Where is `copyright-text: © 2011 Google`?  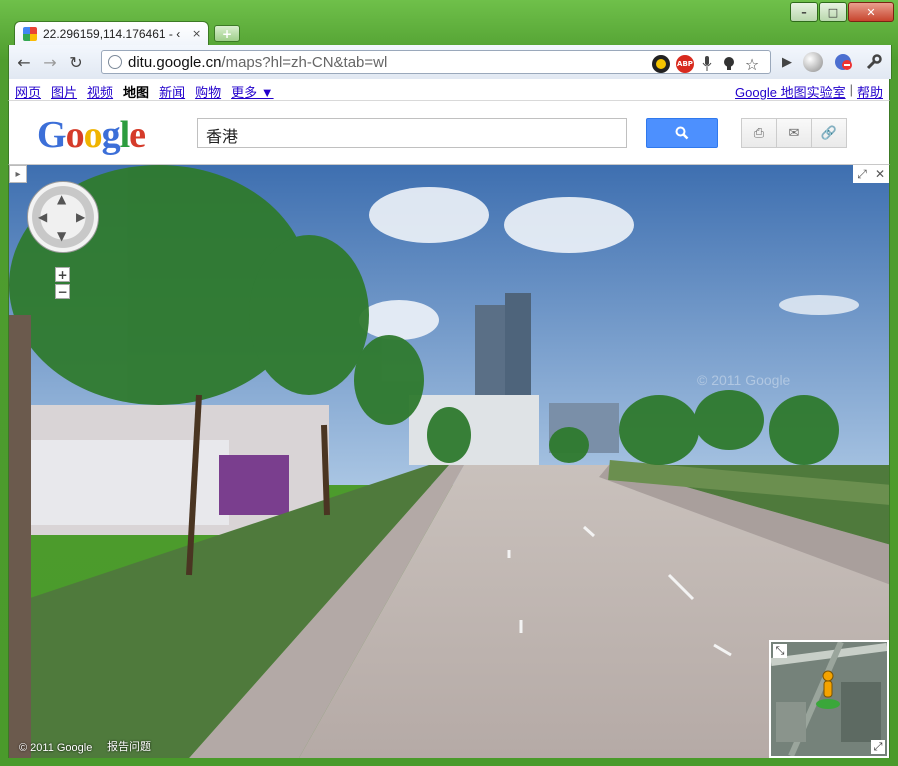 copyright-text: © 2011 Google is located at coordinates (56, 748).